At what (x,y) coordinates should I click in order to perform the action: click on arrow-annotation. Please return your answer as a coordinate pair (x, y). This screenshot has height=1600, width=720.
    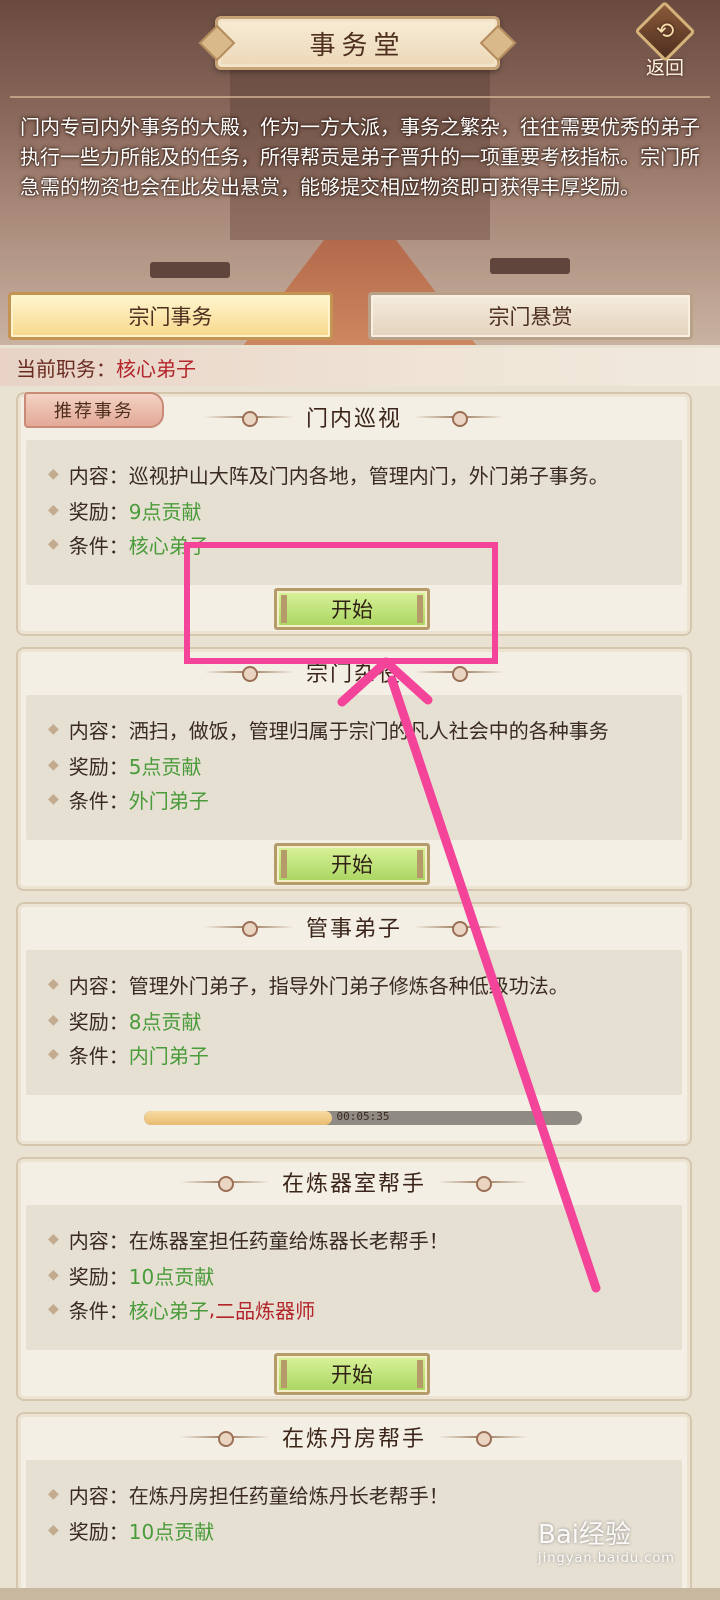
    Looking at the image, I should click on (469, 975).